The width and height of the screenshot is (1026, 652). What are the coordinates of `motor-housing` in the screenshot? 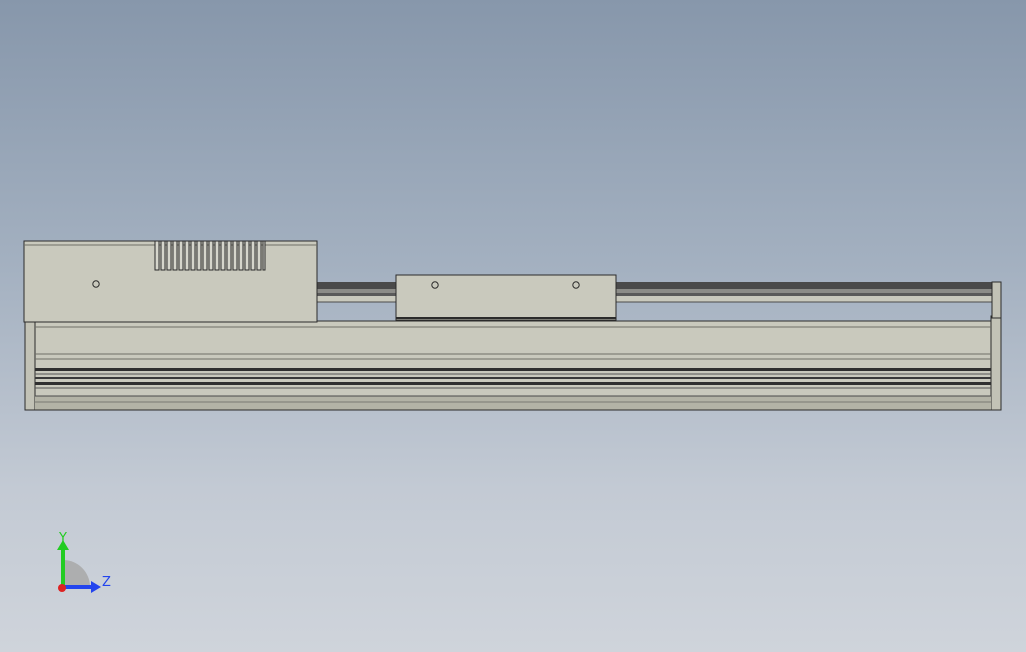 It's located at (170, 281).